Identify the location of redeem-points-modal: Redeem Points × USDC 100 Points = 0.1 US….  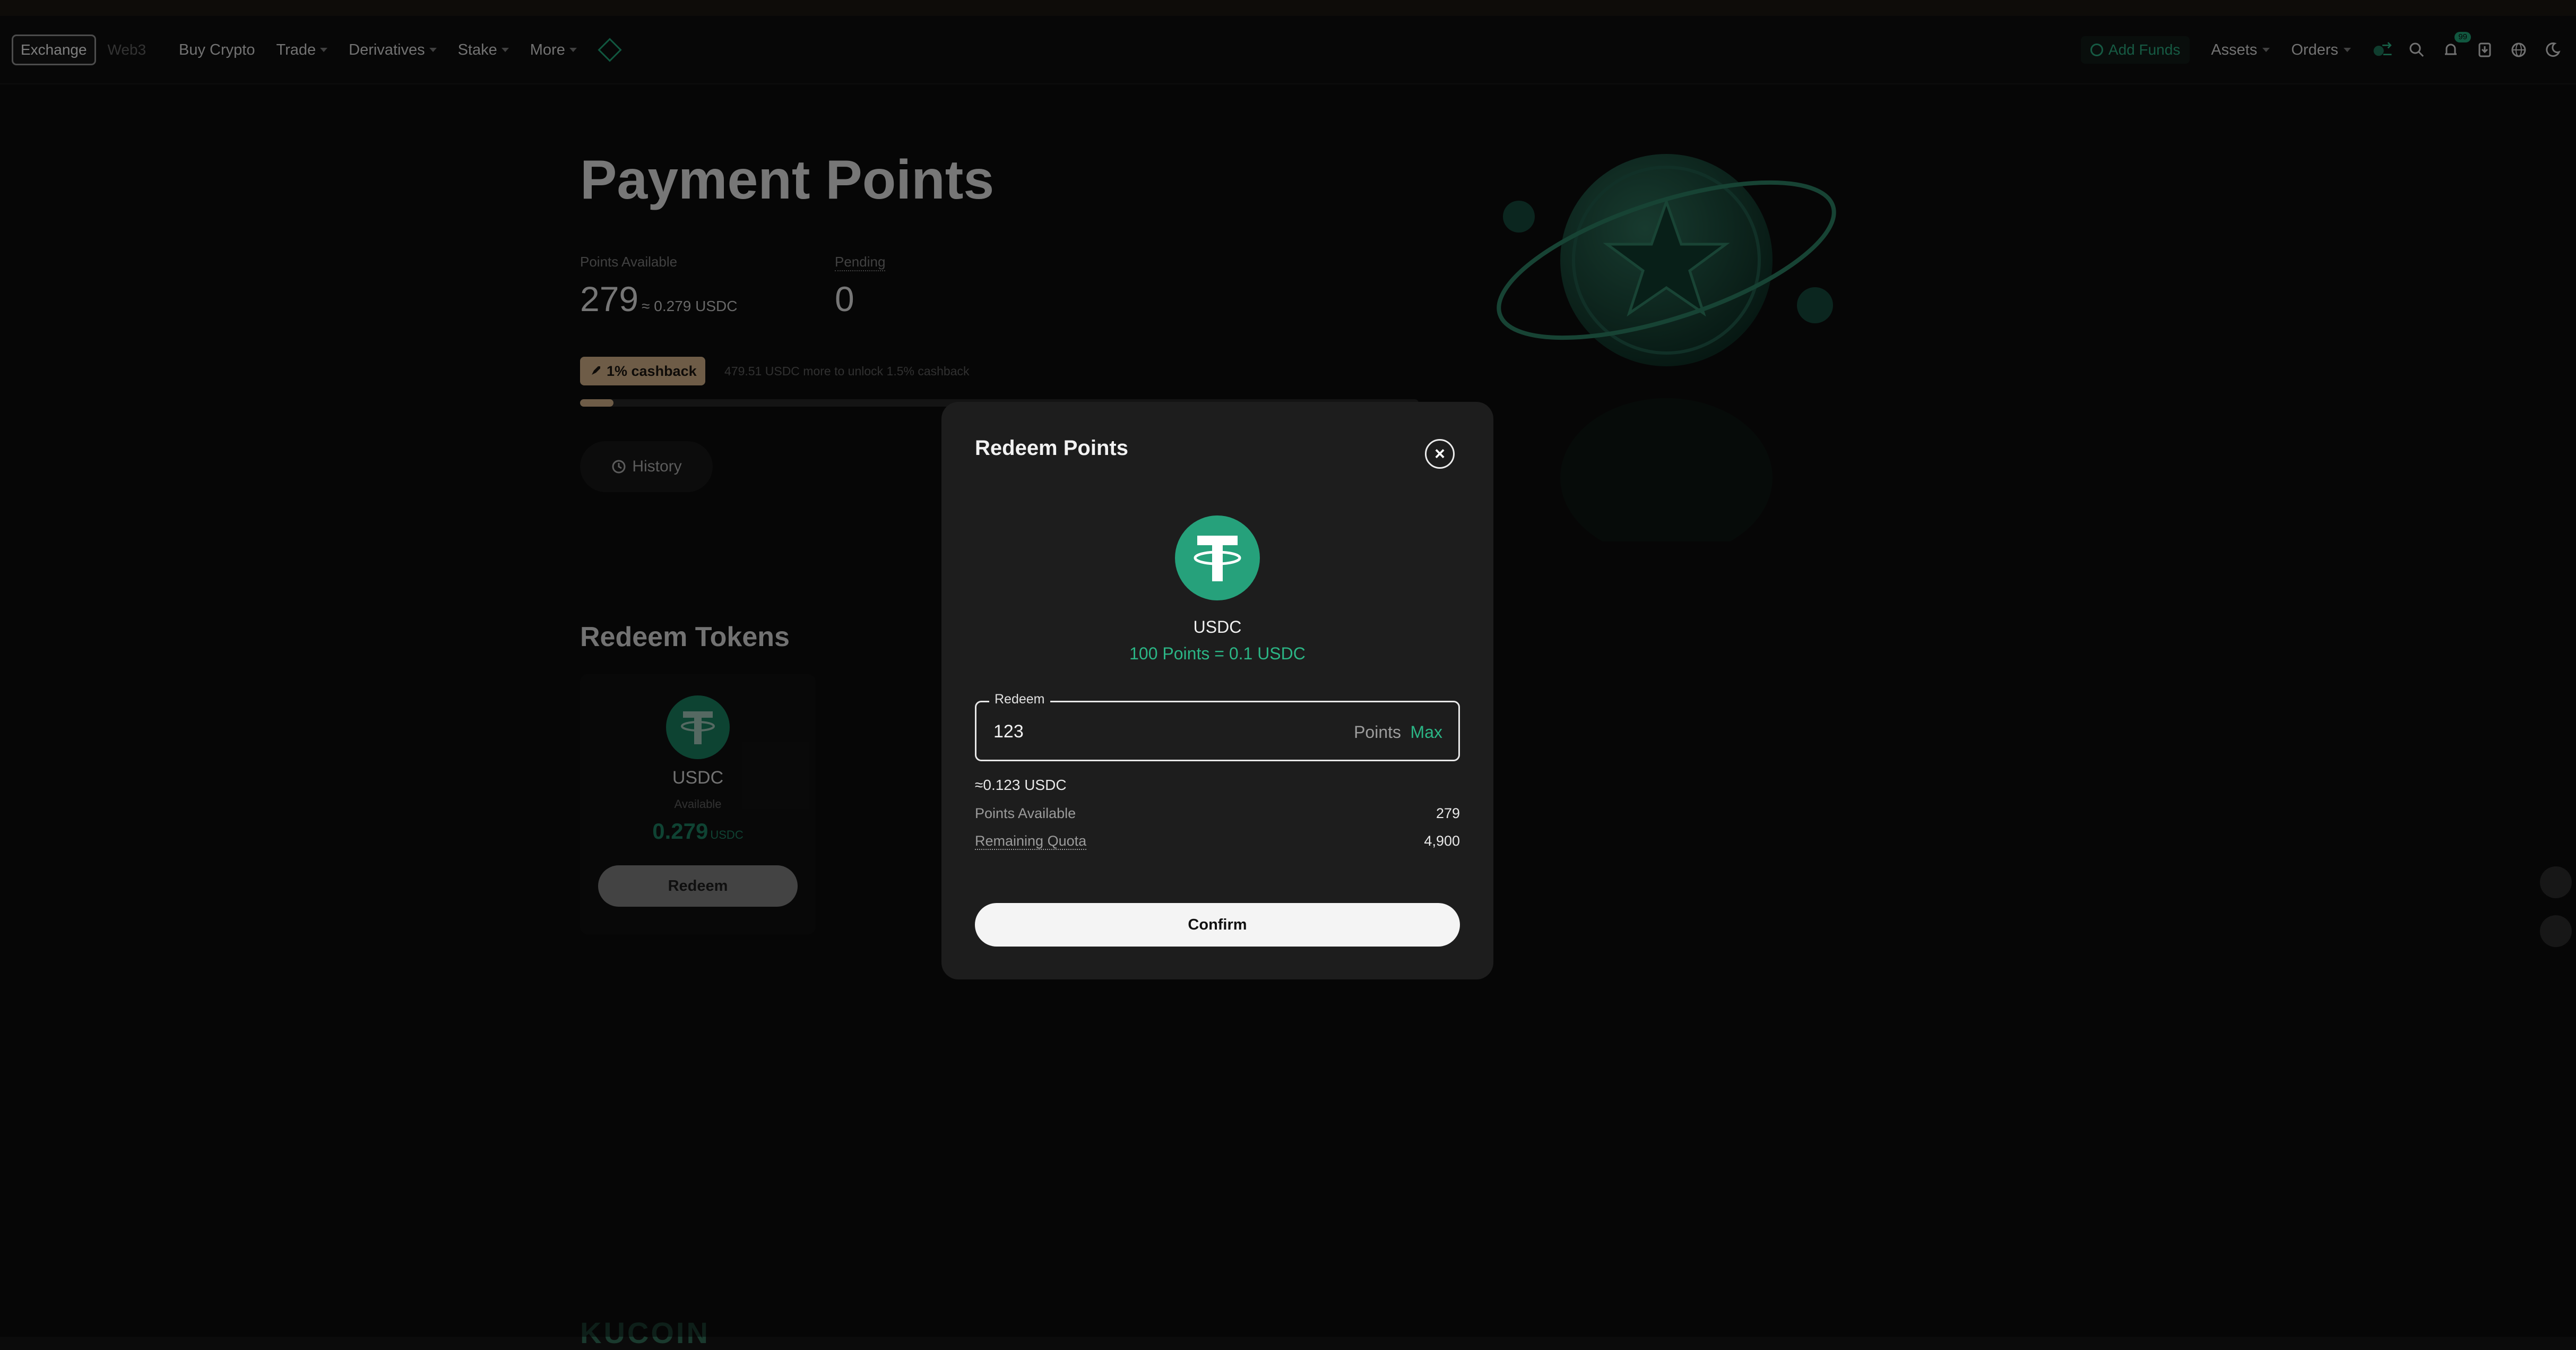
(1217, 690).